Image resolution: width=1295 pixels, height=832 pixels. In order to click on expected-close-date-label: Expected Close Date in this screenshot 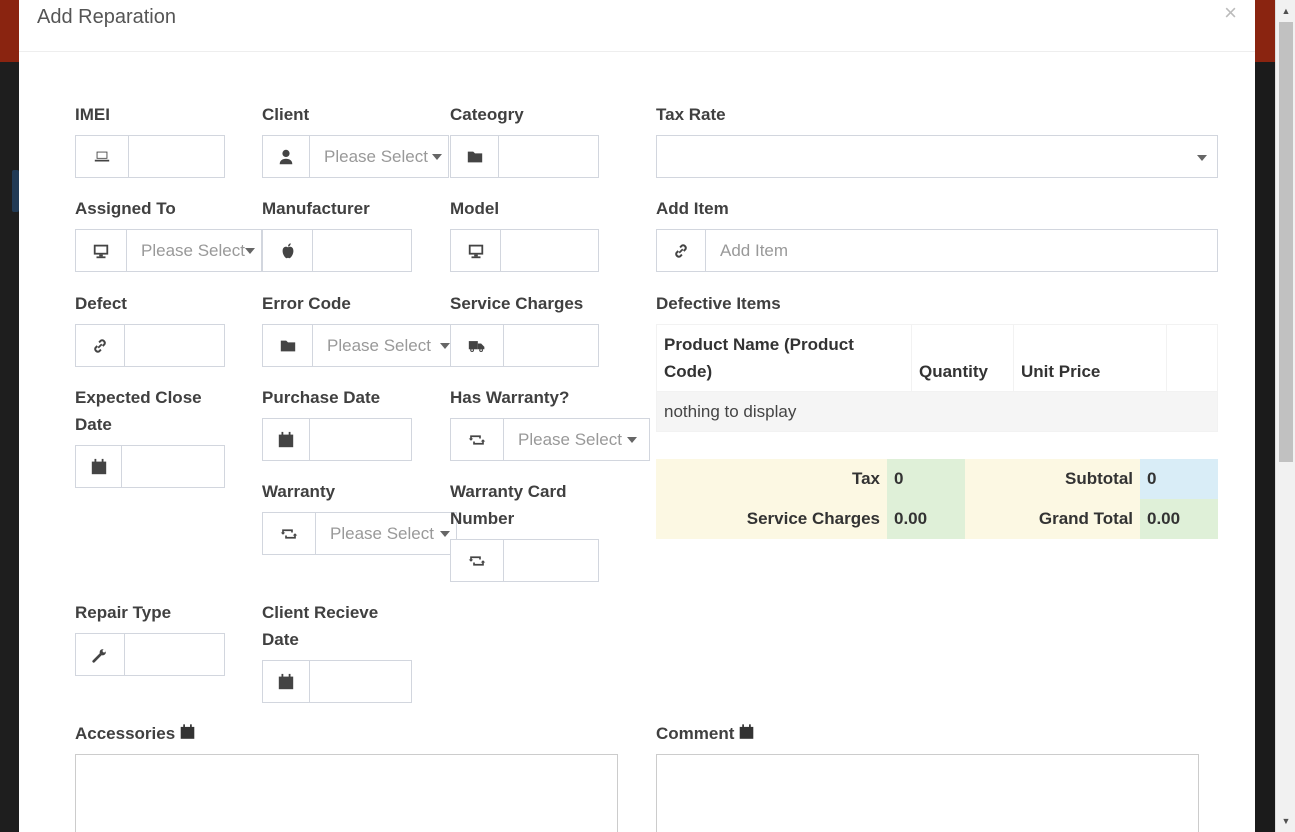, I will do `click(138, 411)`.